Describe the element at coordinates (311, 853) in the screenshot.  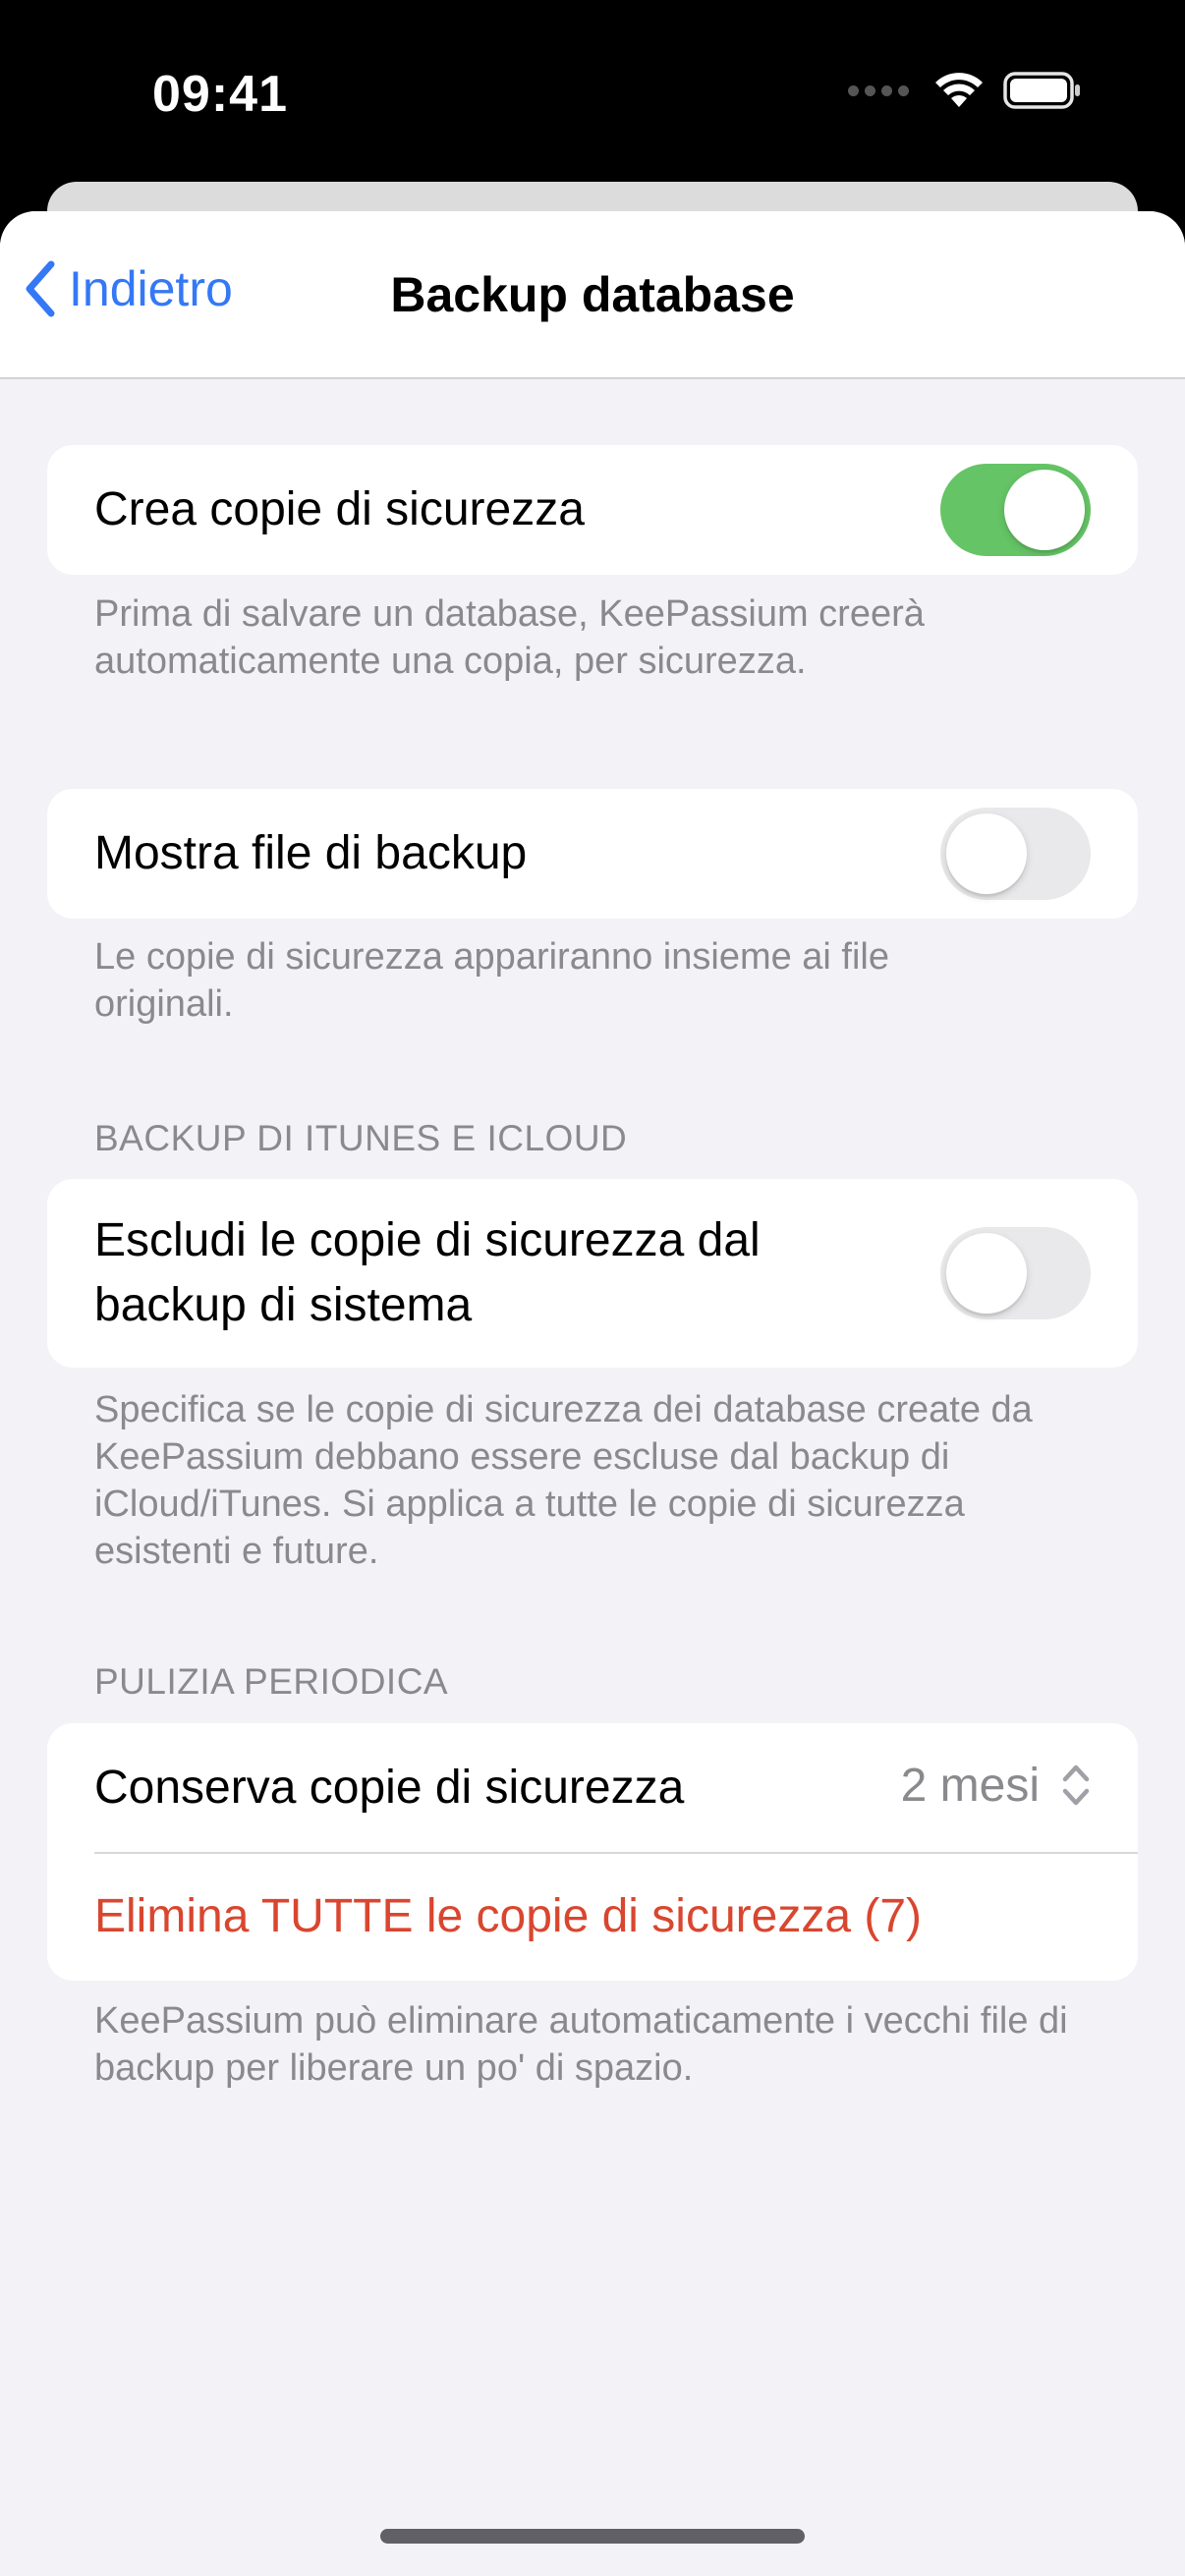
I see `show-backup-files-label: Mostra file di backup` at that location.